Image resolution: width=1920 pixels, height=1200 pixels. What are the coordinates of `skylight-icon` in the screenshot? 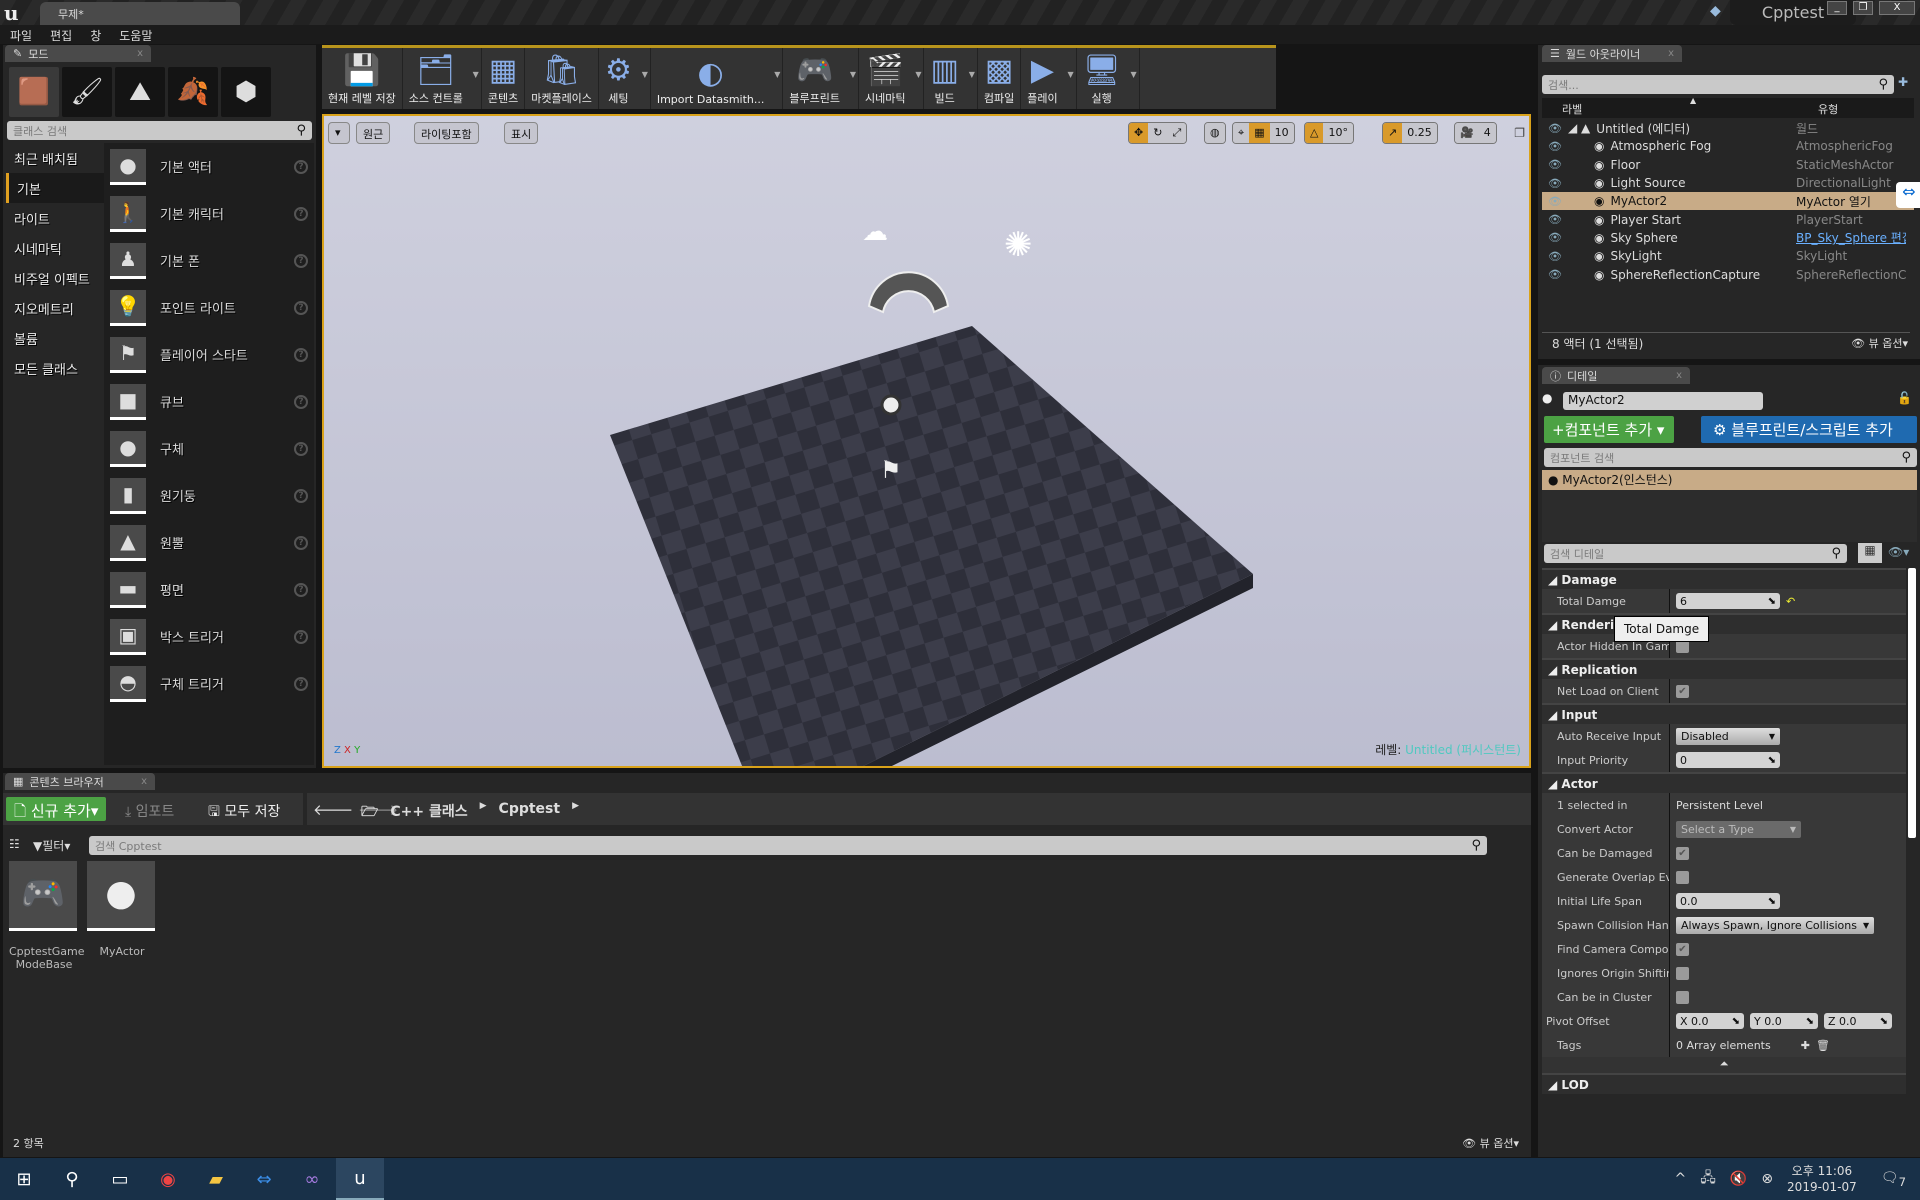 It's located at (908, 292).